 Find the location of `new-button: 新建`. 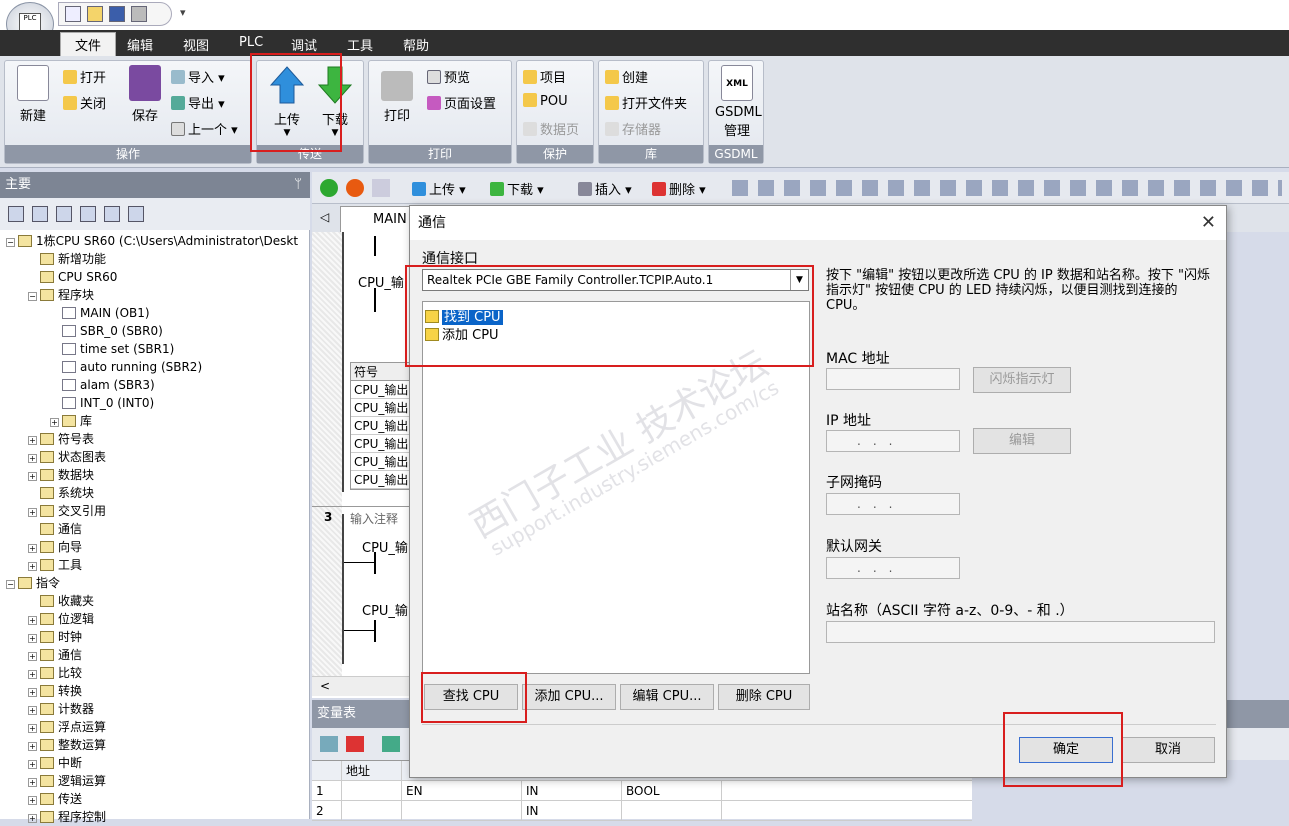

new-button: 新建 is located at coordinates (33, 94).